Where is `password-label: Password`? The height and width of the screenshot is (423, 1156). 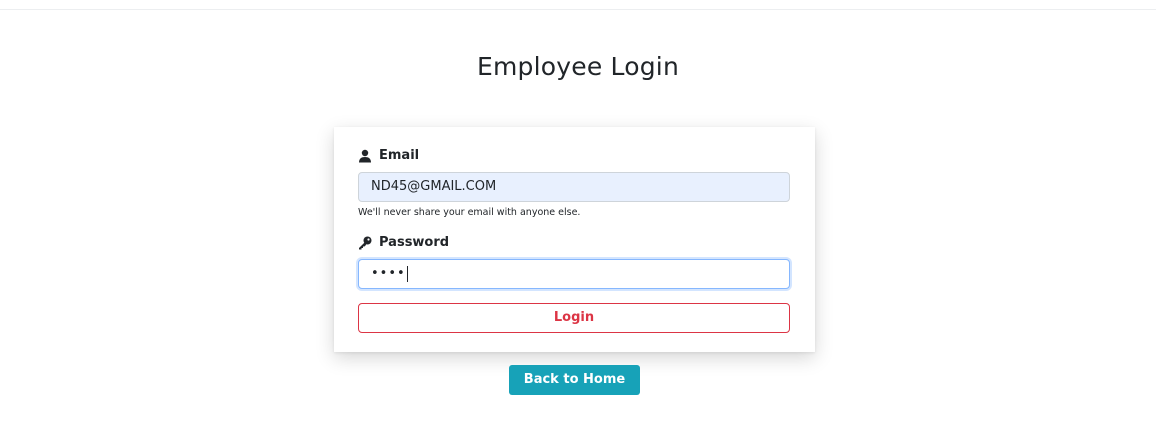
password-label: Password is located at coordinates (414, 242).